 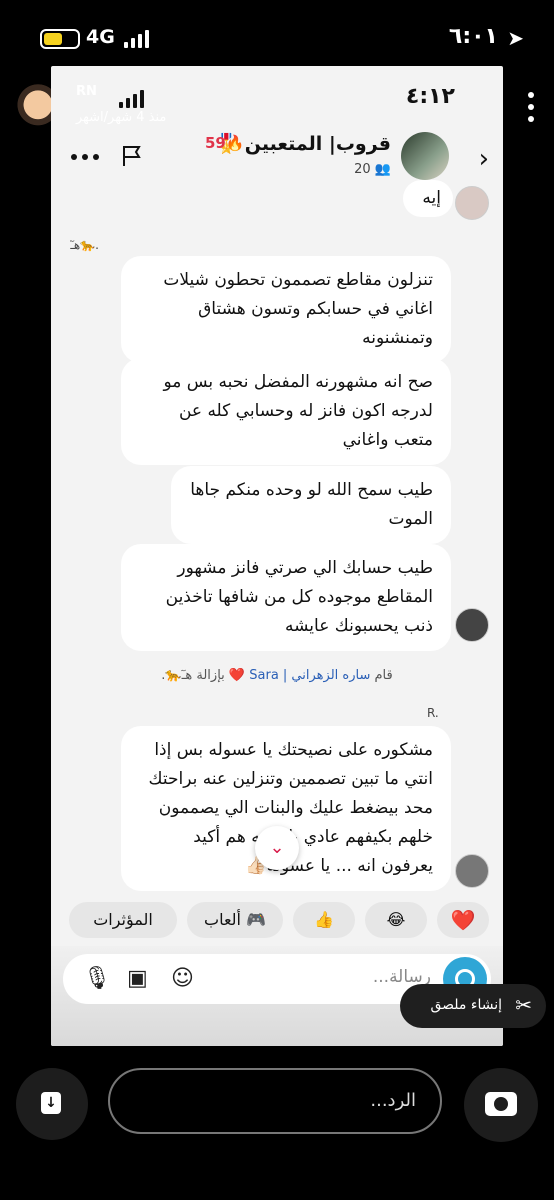 What do you see at coordinates (84, 245) in the screenshot?
I see `sender-name: هـٓ🐆.` at bounding box center [84, 245].